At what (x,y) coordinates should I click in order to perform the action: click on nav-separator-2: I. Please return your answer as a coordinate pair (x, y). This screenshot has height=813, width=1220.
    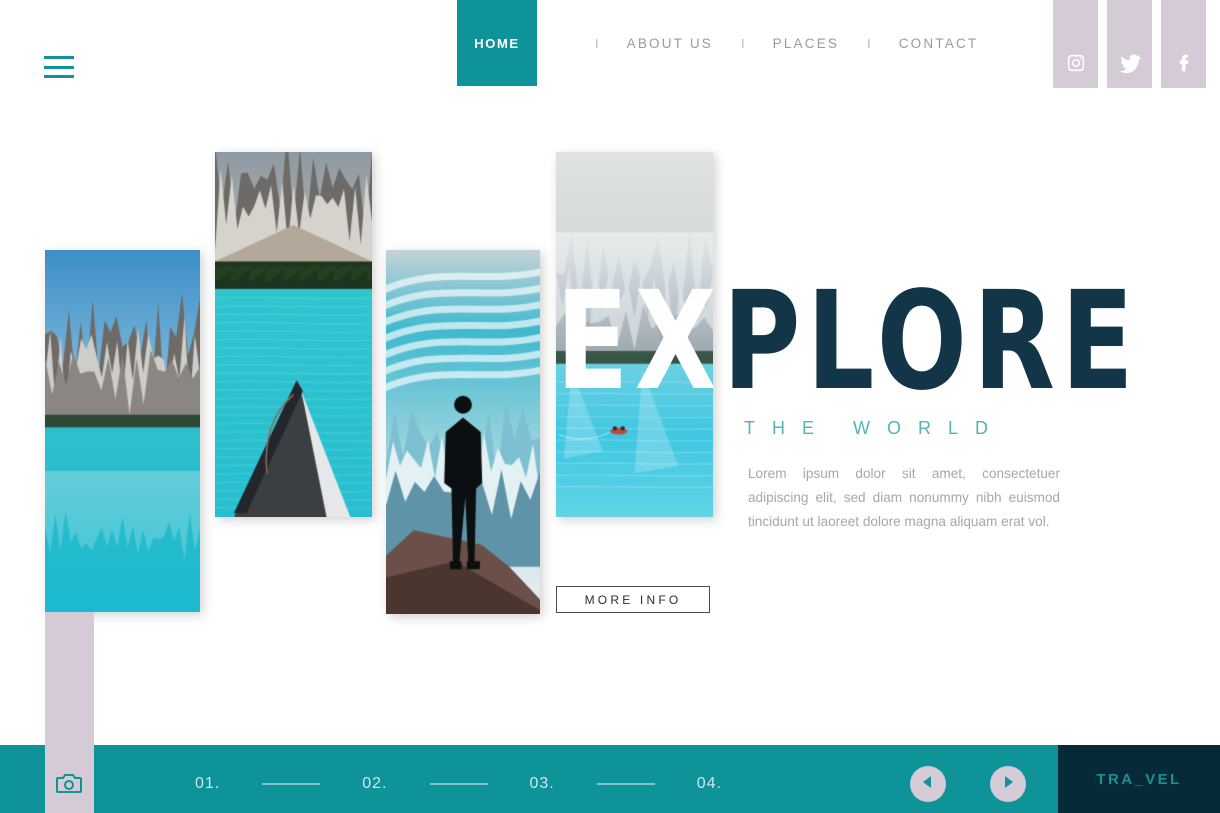
    Looking at the image, I should click on (743, 43).